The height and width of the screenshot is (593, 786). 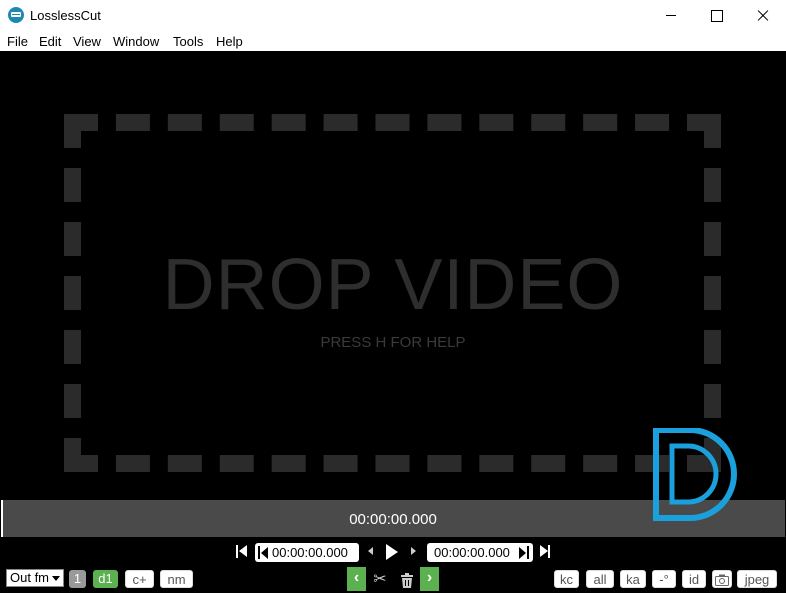 What do you see at coordinates (393, 41) in the screenshot?
I see `menu-bar: File Edit View Window Tools Help` at bounding box center [393, 41].